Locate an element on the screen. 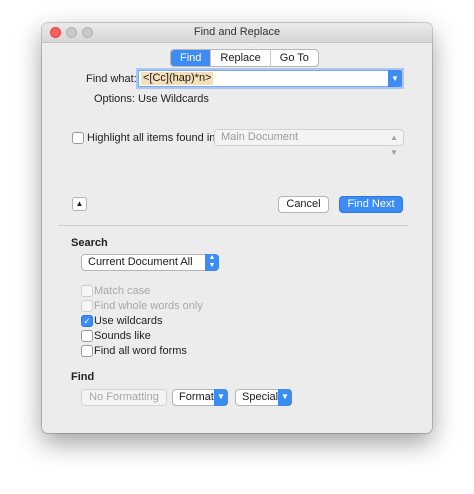  tab-bar: Find Replace Go To is located at coordinates (244, 58).